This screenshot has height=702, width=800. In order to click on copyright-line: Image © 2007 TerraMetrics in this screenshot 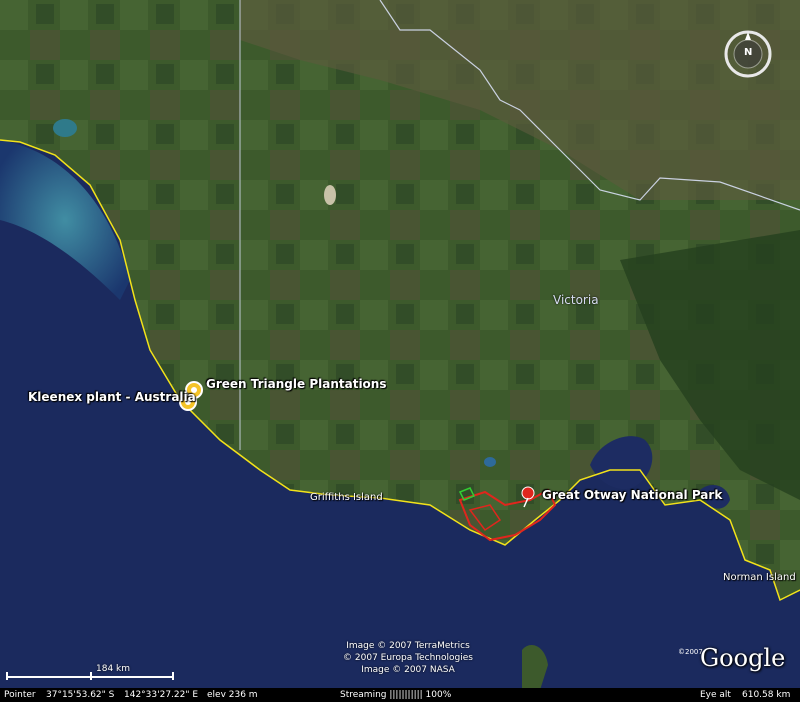, I will do `click(408, 646)`.